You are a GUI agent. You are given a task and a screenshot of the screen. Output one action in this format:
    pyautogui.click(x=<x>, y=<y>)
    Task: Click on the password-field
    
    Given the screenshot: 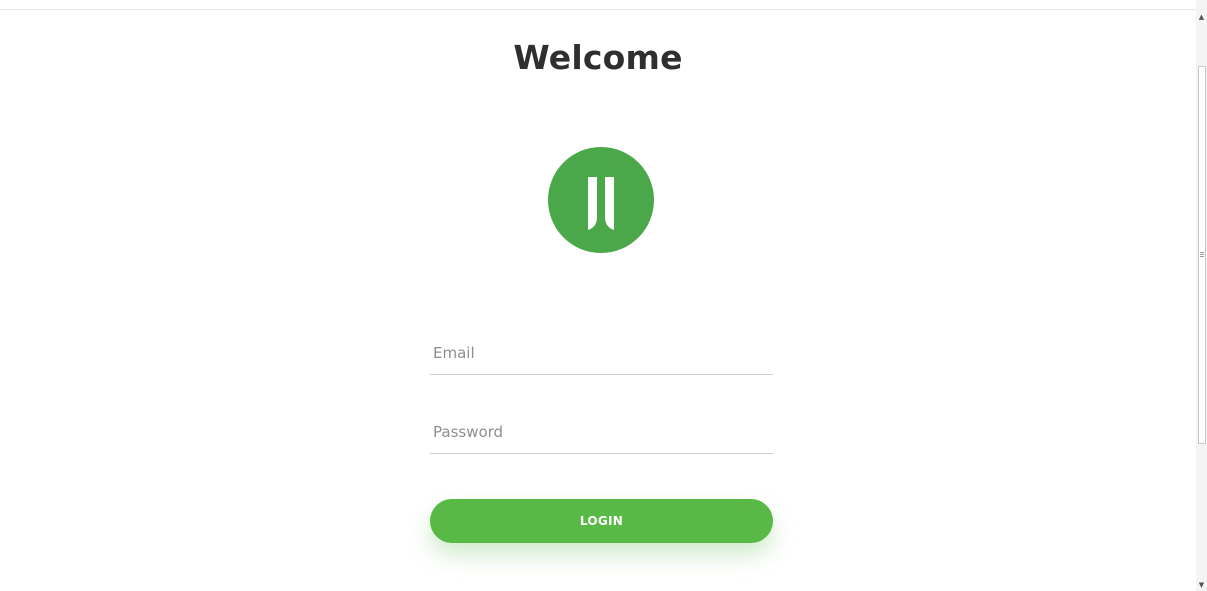 What is the action you would take?
    pyautogui.click(x=601, y=433)
    